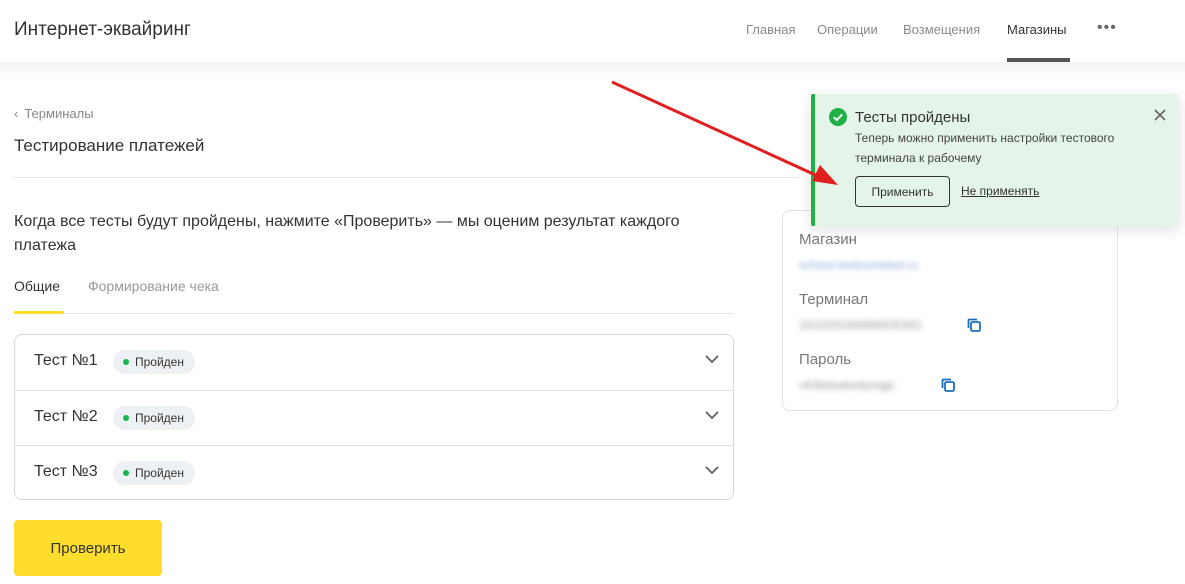 The height and width of the screenshot is (584, 1185). What do you see at coordinates (902, 191) in the screenshot?
I see `apply-button: Применить` at bounding box center [902, 191].